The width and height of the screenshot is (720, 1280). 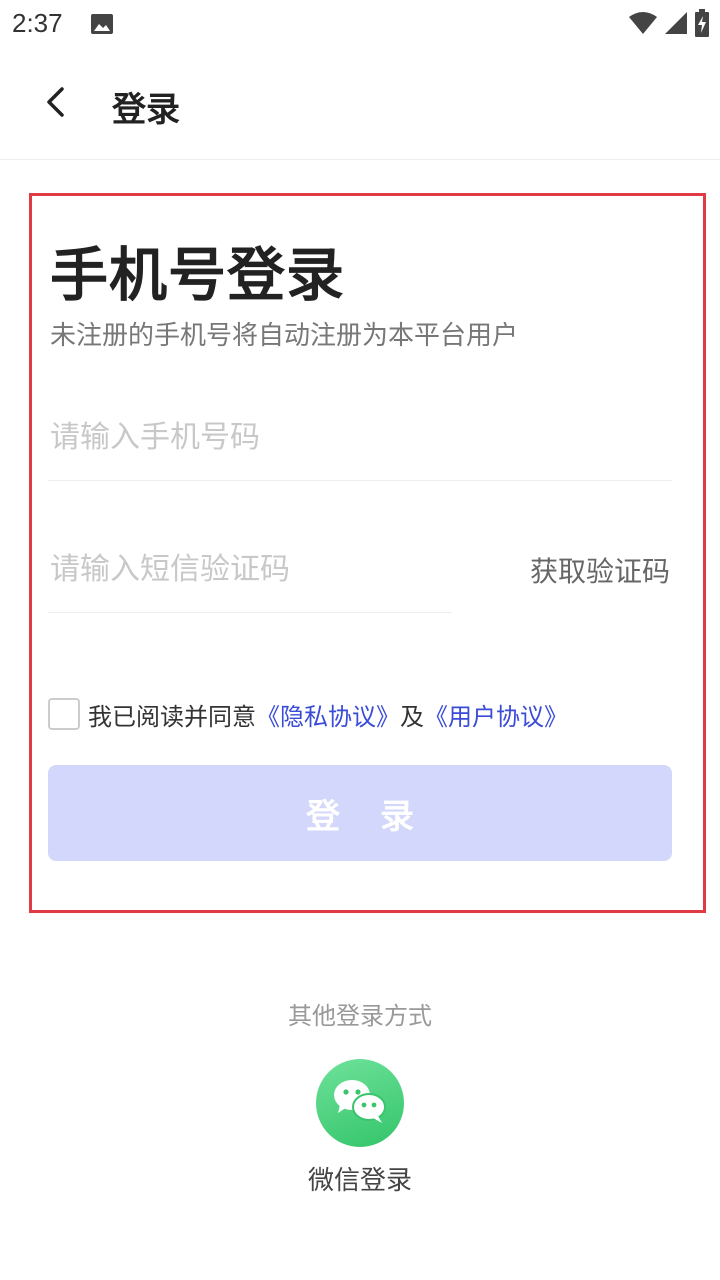 What do you see at coordinates (360, 24) in the screenshot?
I see `status-bar: 2:37` at bounding box center [360, 24].